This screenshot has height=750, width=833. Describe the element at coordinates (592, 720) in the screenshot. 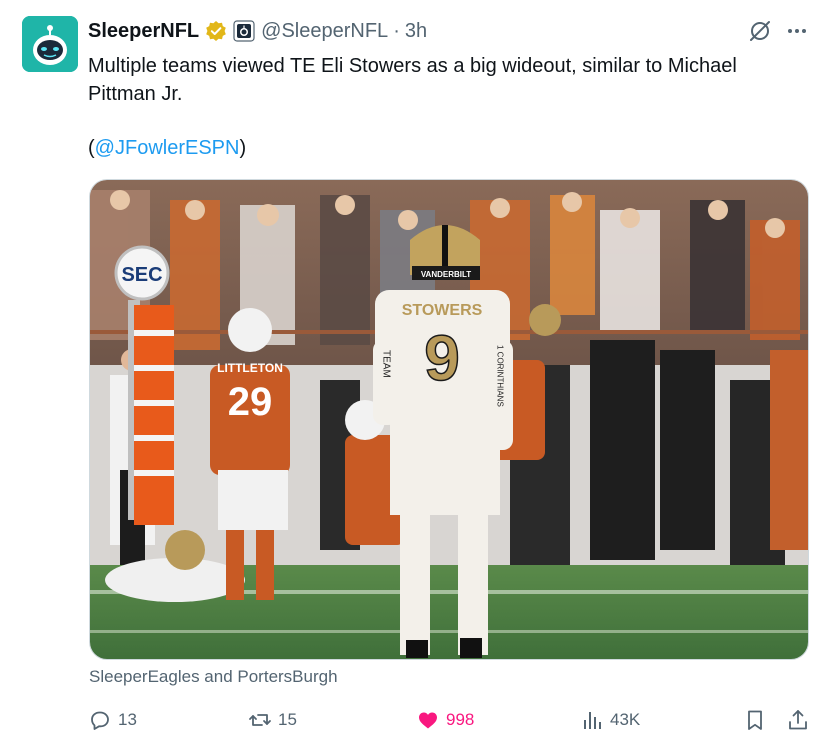

I see `views-chart-icon` at that location.